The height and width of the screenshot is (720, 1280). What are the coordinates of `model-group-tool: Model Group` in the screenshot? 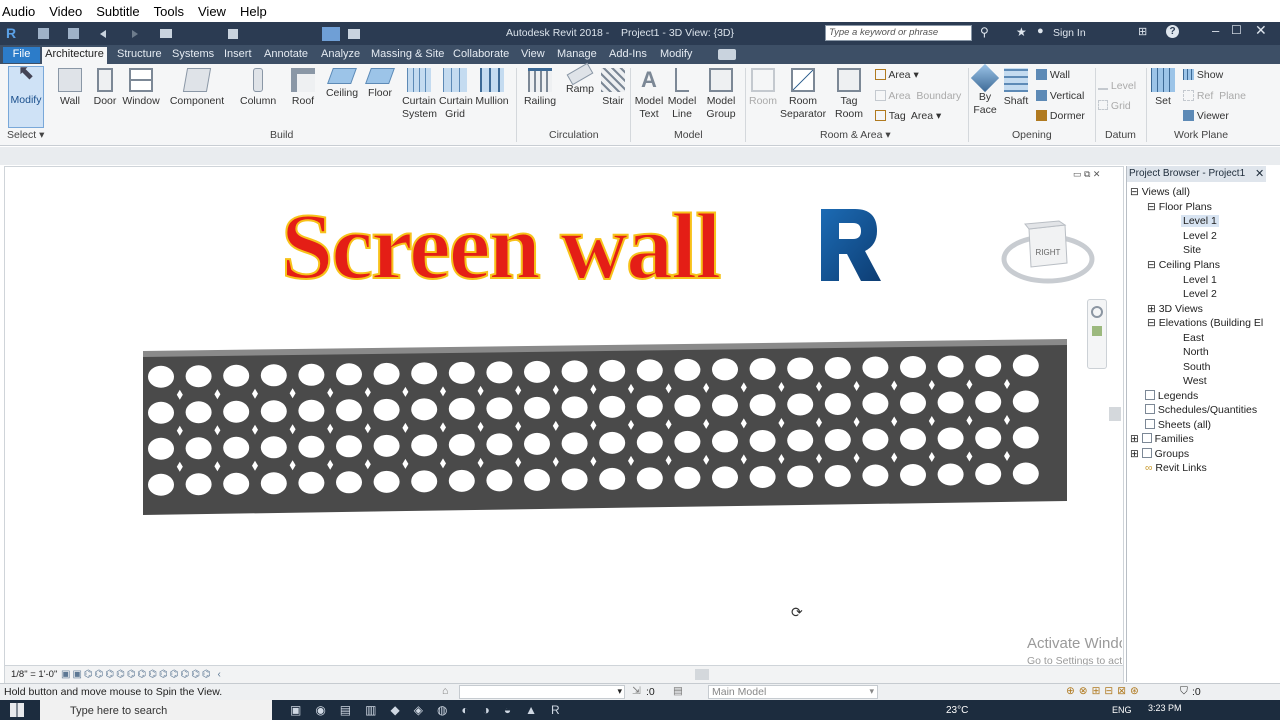 It's located at (721, 94).